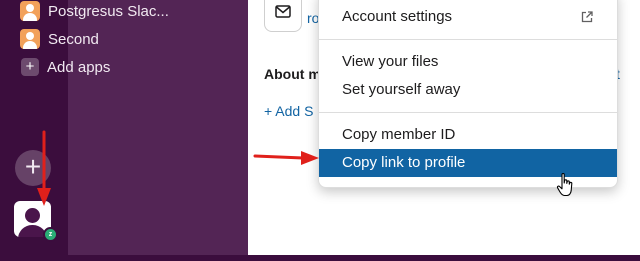 The width and height of the screenshot is (640, 261). Describe the element at coordinates (286, 158) in the screenshot. I see `annotation-arrow-right` at that location.